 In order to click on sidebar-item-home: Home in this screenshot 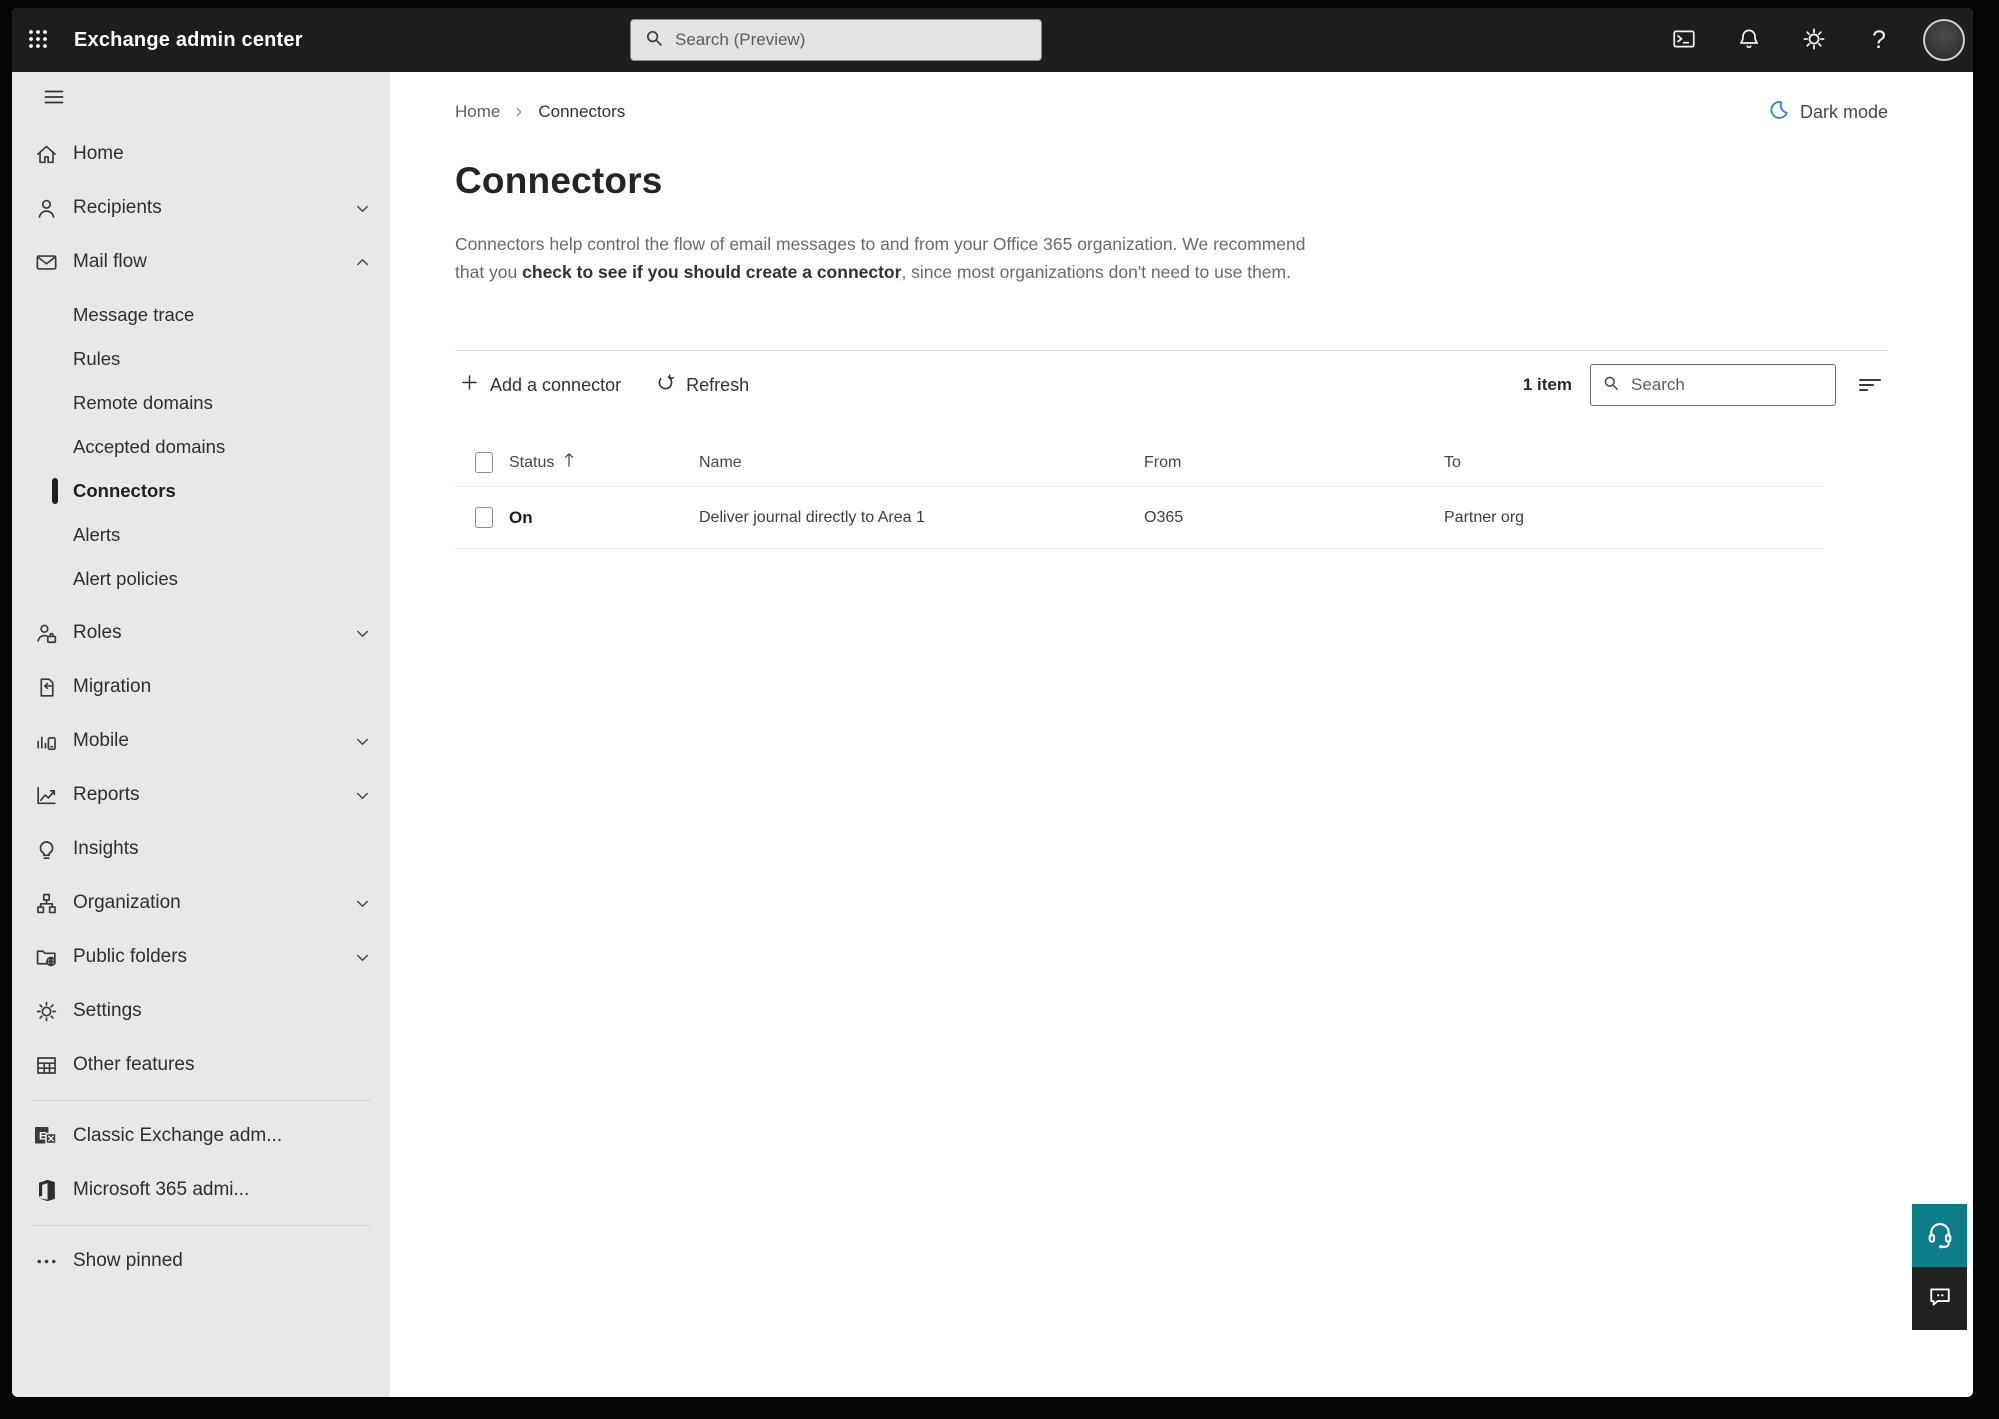, I will do `click(201, 154)`.